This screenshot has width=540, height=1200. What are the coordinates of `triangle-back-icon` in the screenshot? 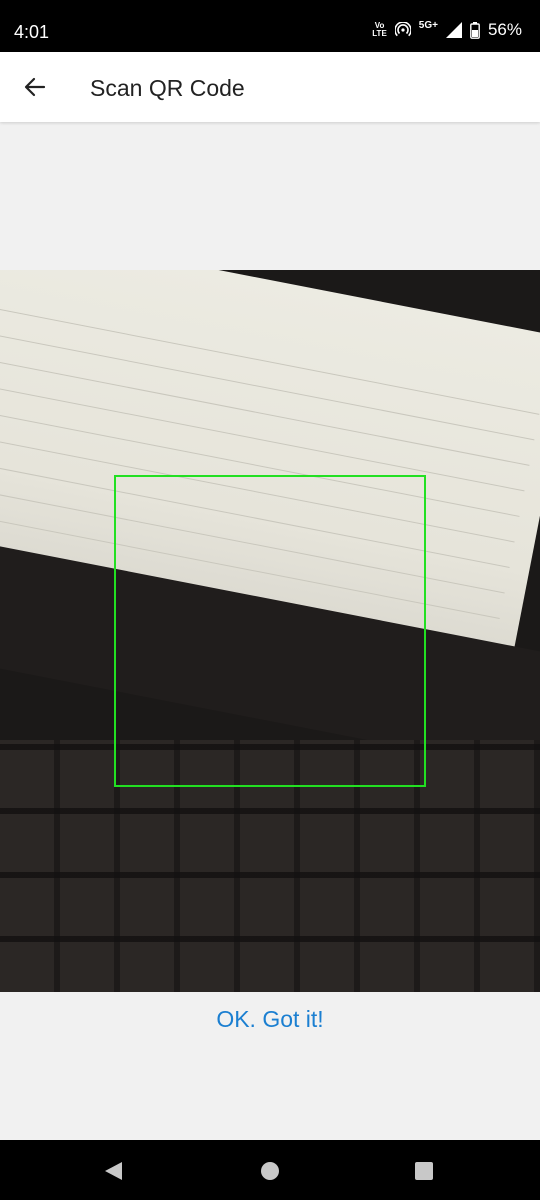 It's located at (113, 1171).